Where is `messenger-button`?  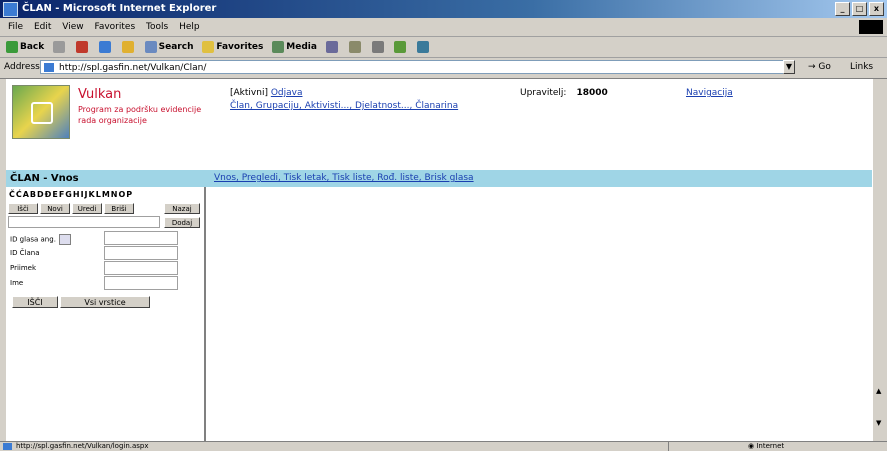
messenger-button is located at coordinates (424, 47).